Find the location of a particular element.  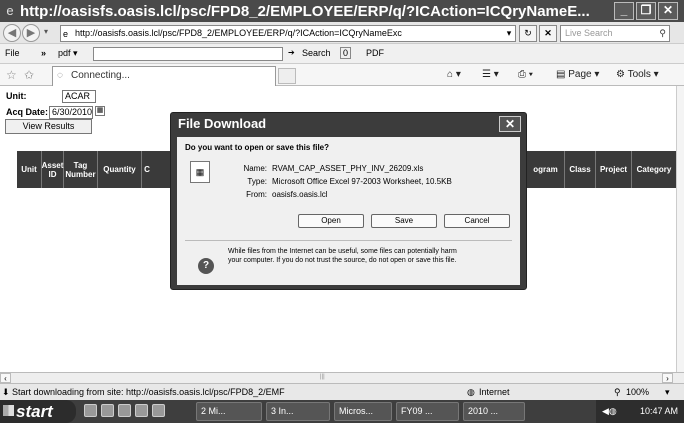

scroll-grip-icon: ||| is located at coordinates (322, 377).